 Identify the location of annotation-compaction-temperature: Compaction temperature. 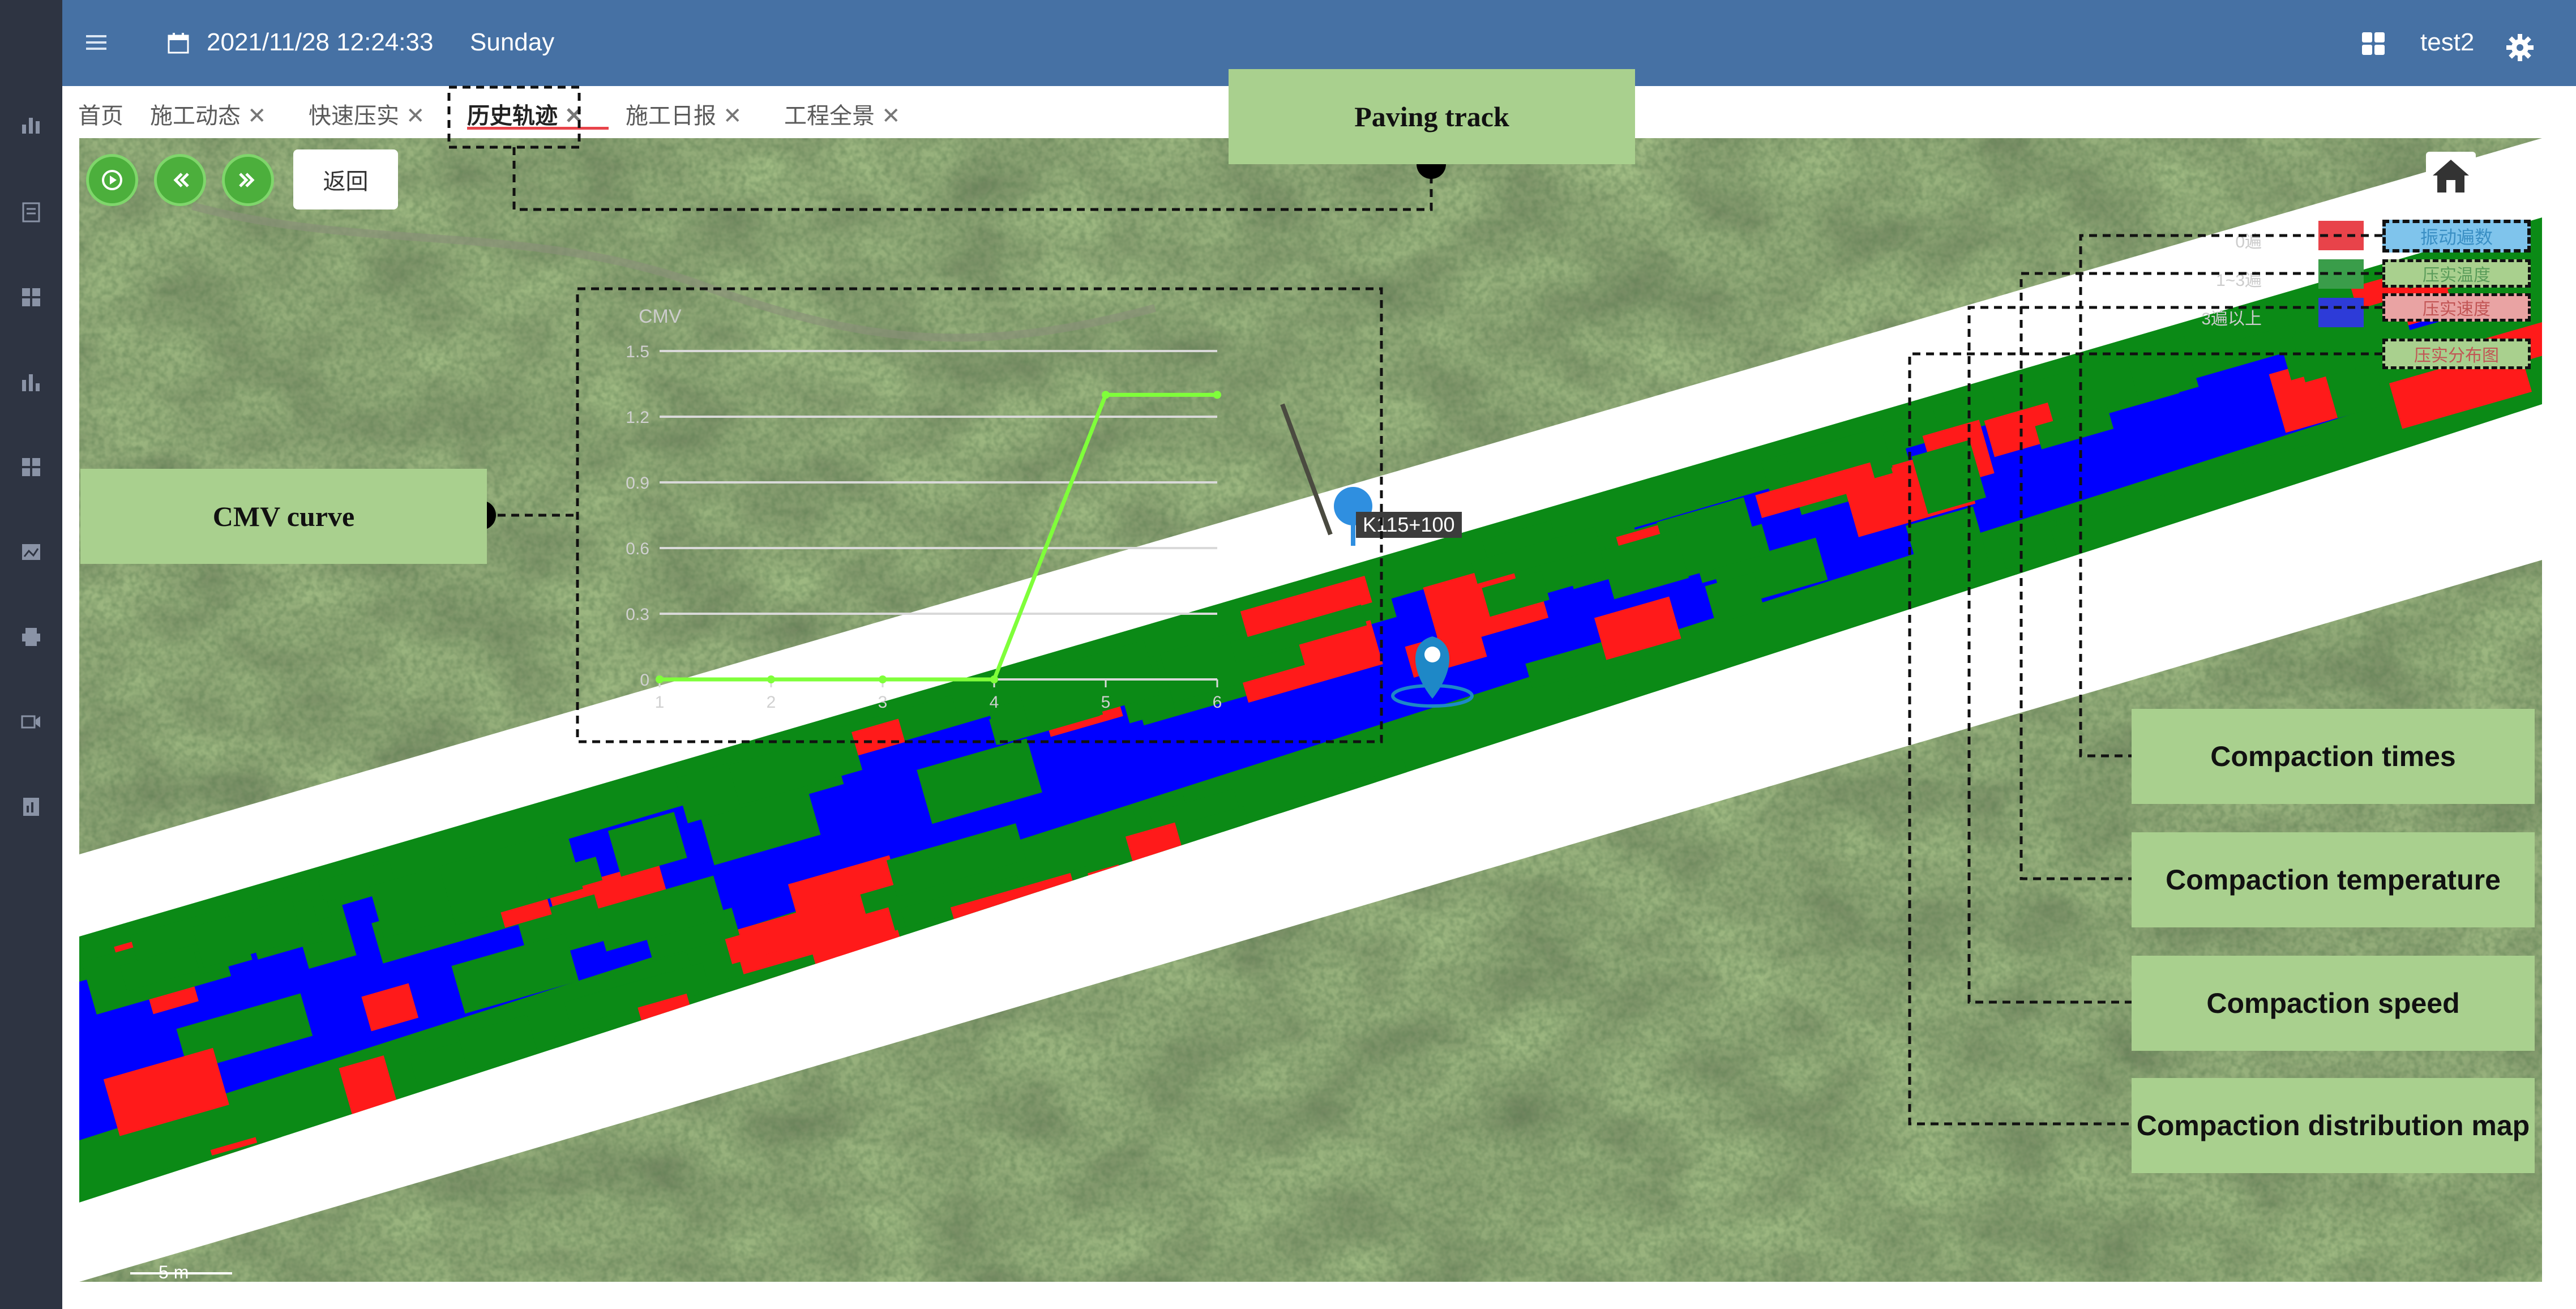
(2333, 879).